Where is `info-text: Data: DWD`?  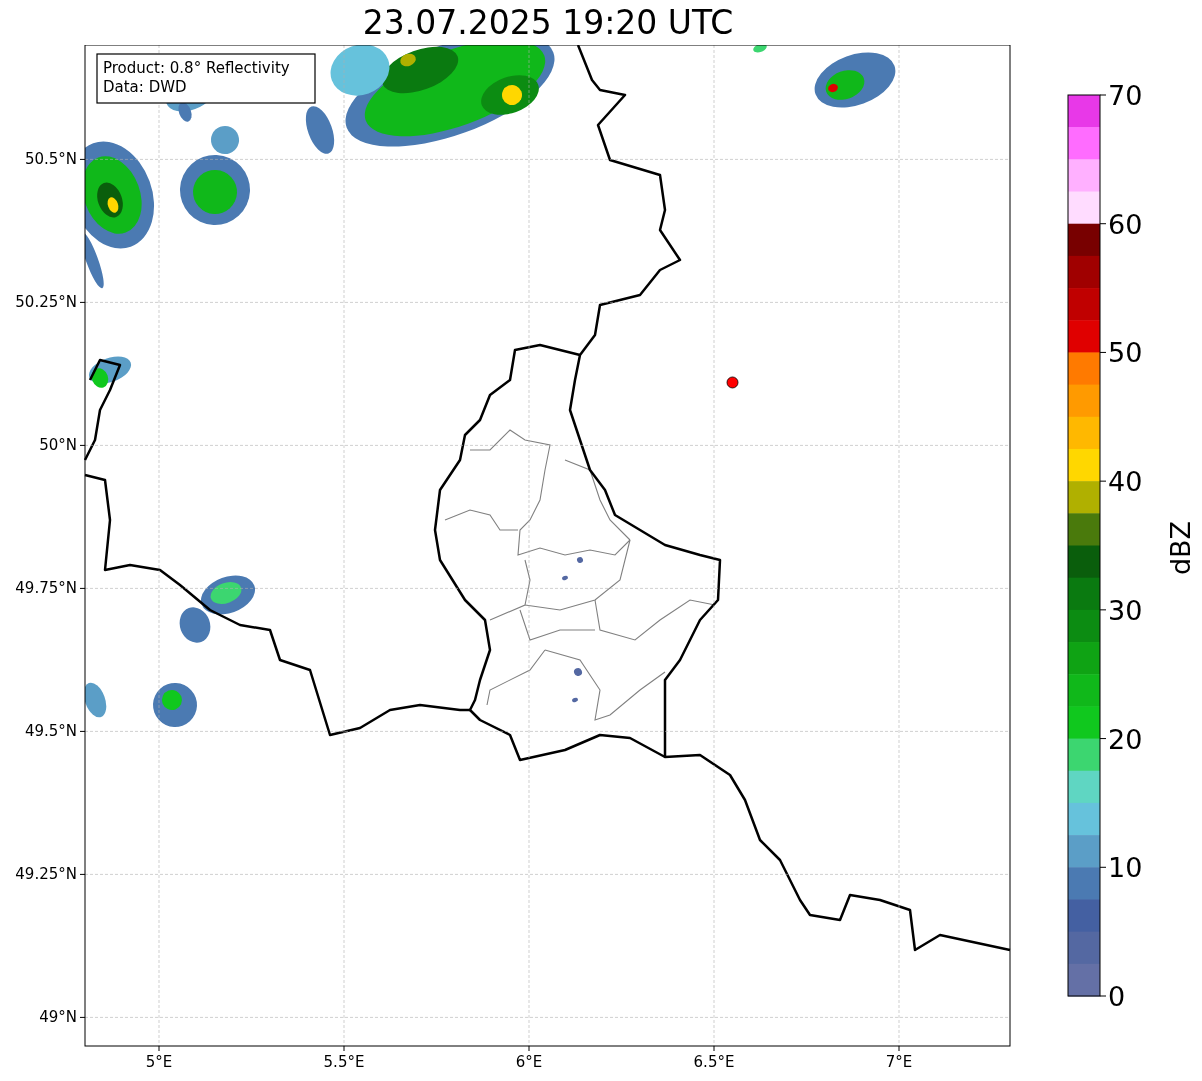
info-text: Data: DWD is located at coordinates (145, 87).